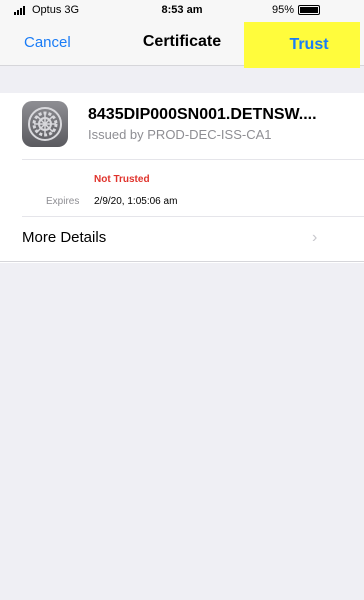  I want to click on battery-percentage: 95%, so click(283, 10).